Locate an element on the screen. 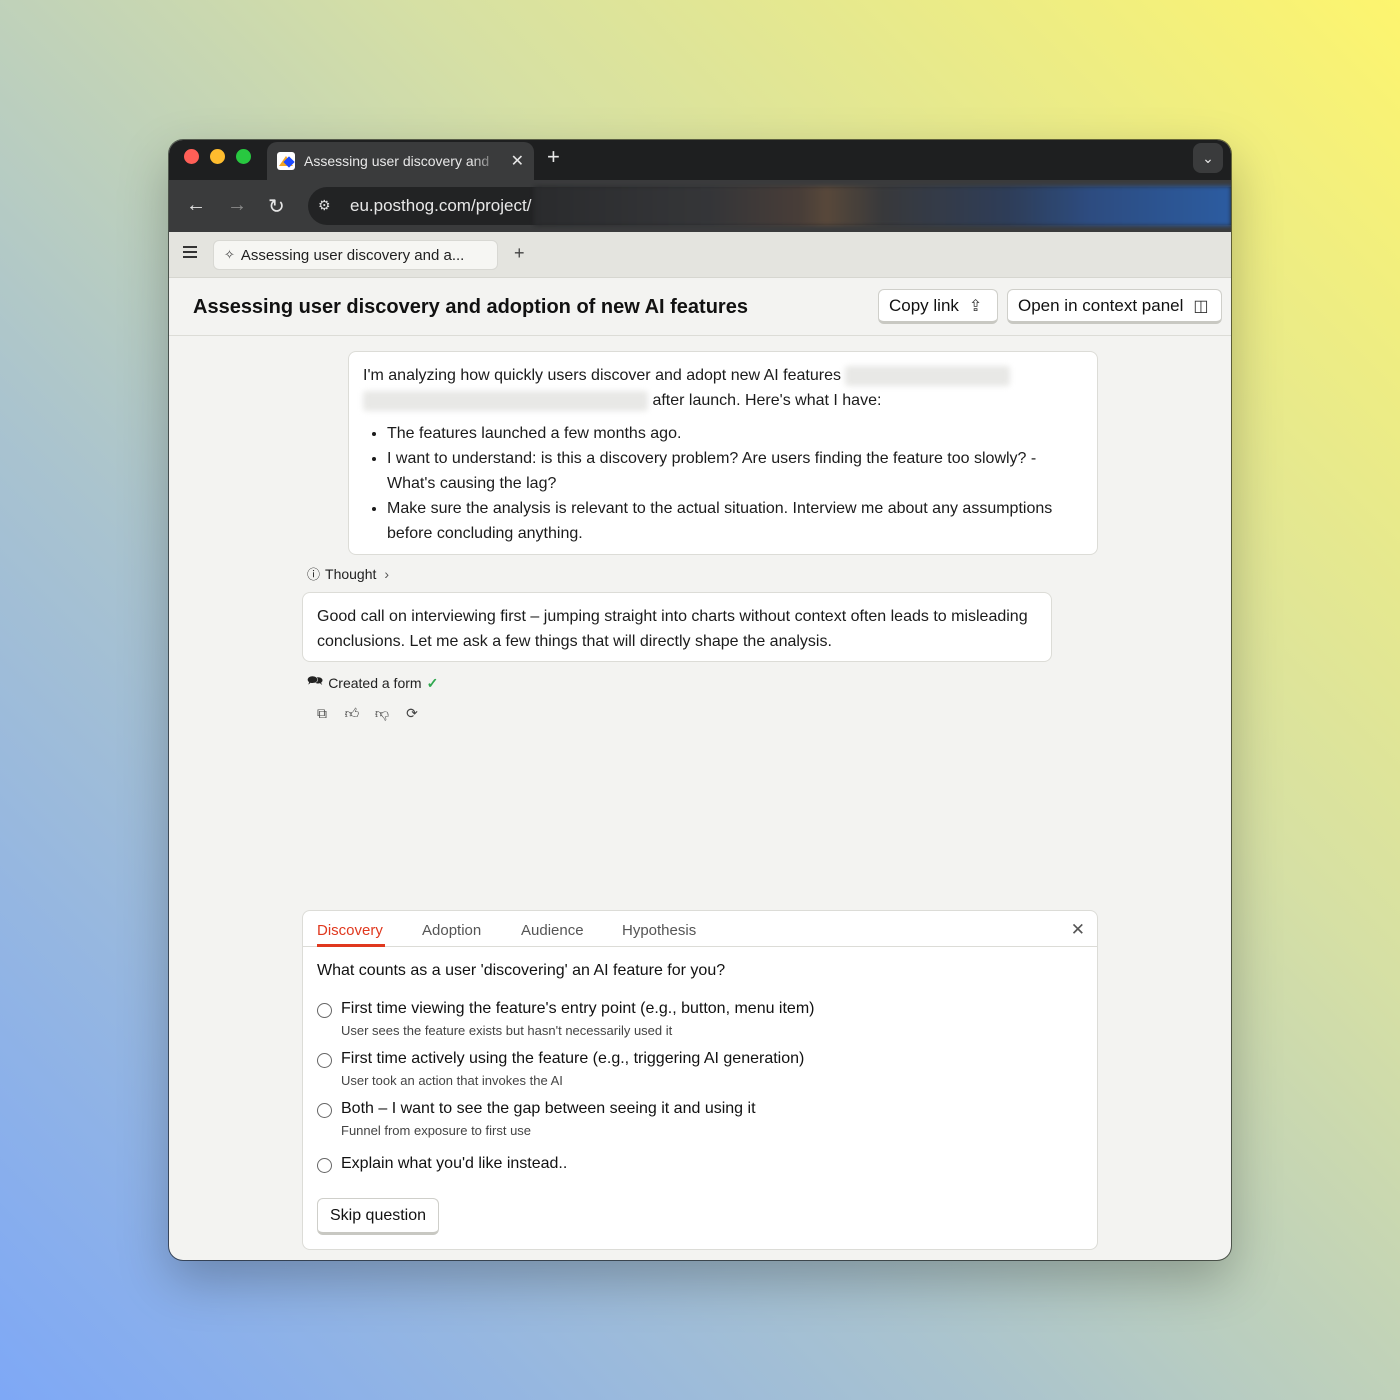  active-tab-indicator is located at coordinates (351, 945).